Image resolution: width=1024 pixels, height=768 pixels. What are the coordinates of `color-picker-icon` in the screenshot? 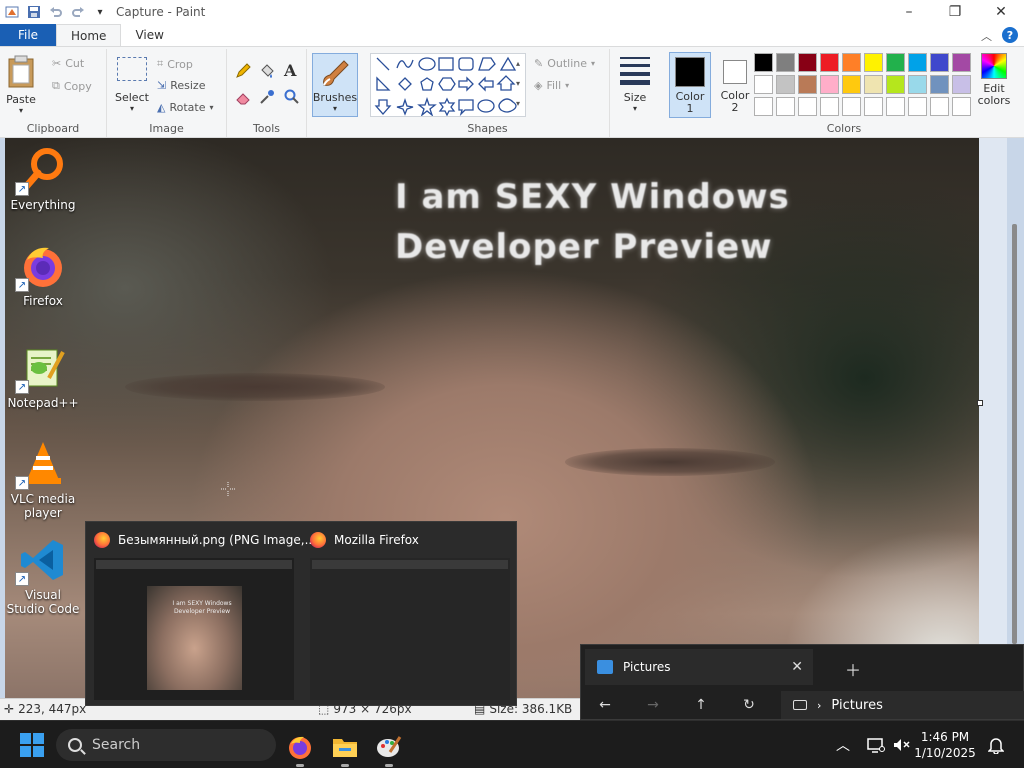 It's located at (267, 98).